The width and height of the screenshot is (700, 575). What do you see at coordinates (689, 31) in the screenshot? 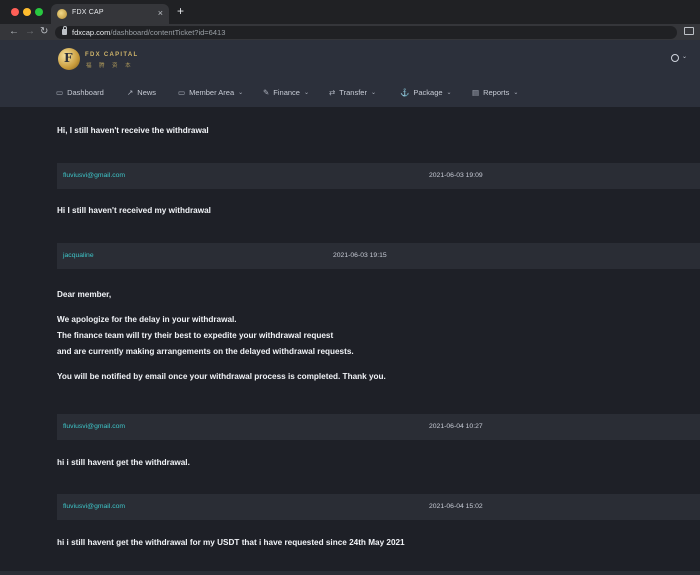
I see `cast-icon` at bounding box center [689, 31].